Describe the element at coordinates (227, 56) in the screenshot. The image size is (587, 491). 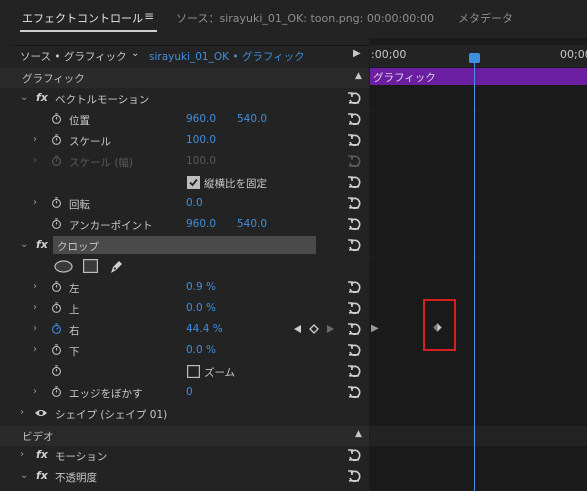
I see `sequence-clip-selector: sirayuki_01_OK • グラフィック` at that location.